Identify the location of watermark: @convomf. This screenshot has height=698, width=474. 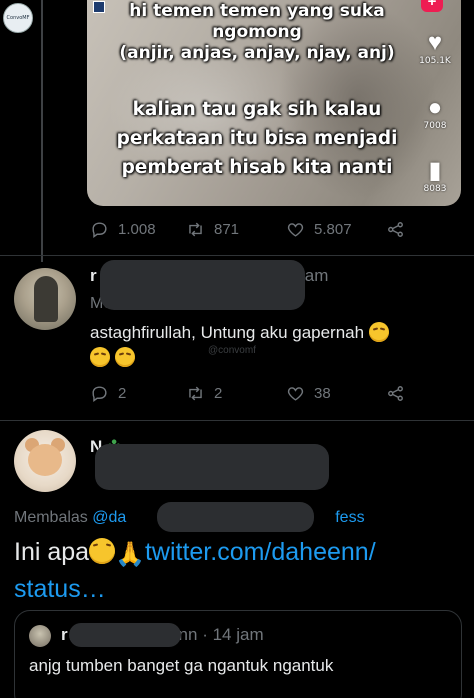
(232, 350).